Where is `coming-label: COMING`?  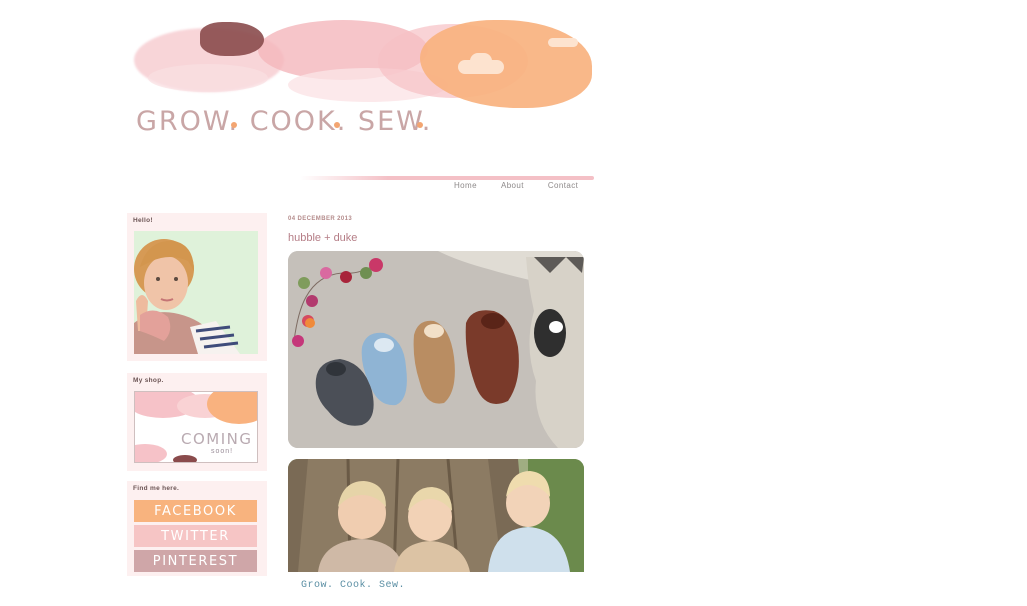
coming-label: COMING is located at coordinates (217, 439).